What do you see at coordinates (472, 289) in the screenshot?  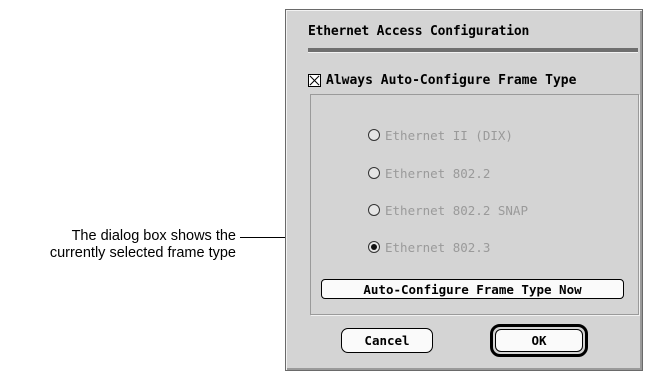 I see `auto-configure-now-button: Auto-Configure Frame Type Now` at bounding box center [472, 289].